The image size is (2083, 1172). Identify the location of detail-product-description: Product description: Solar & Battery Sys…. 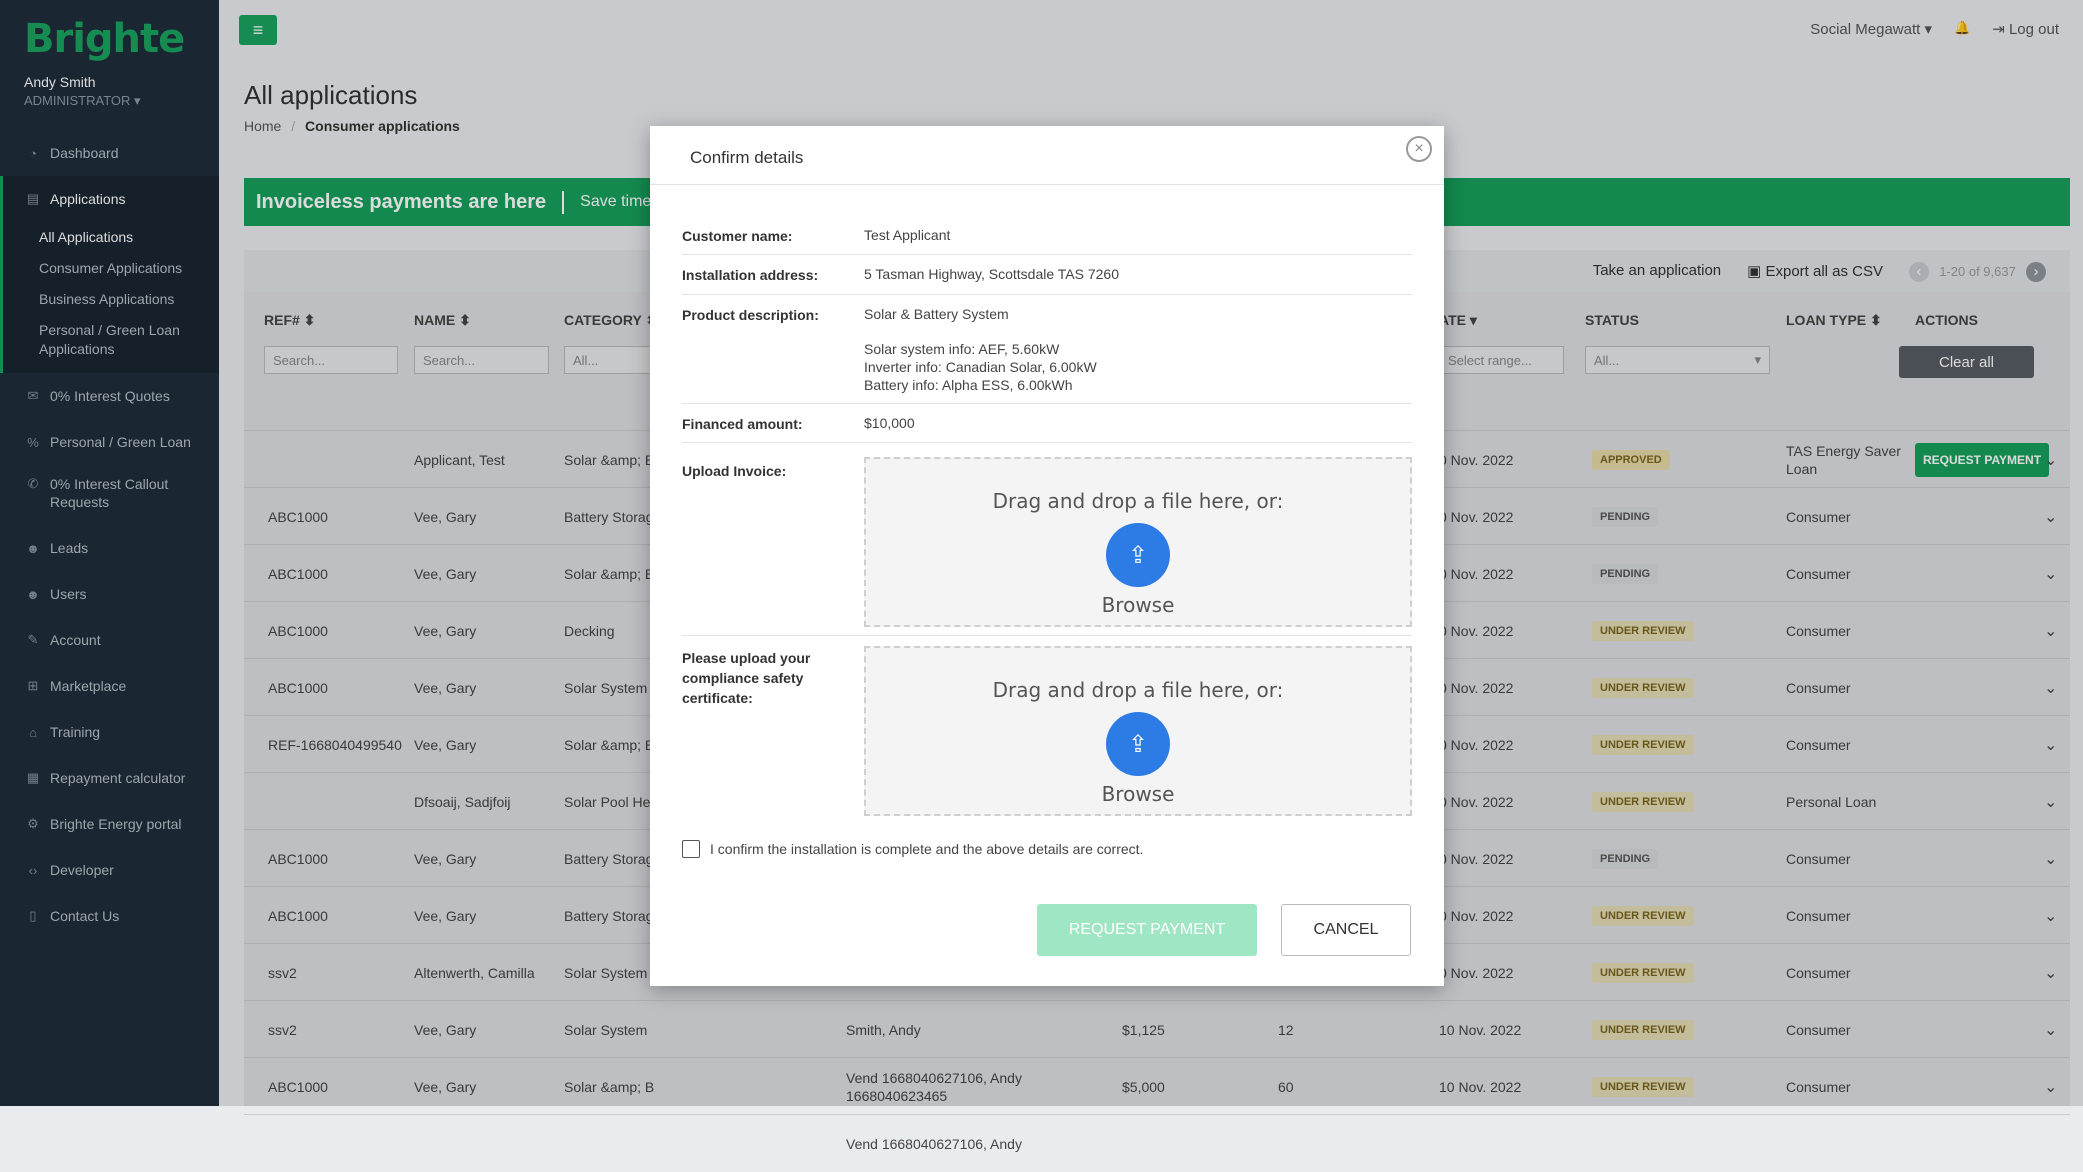
(1047, 349).